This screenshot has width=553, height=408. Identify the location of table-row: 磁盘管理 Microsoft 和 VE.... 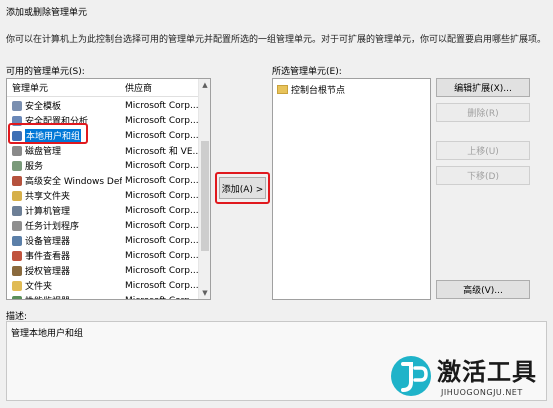
(103, 150).